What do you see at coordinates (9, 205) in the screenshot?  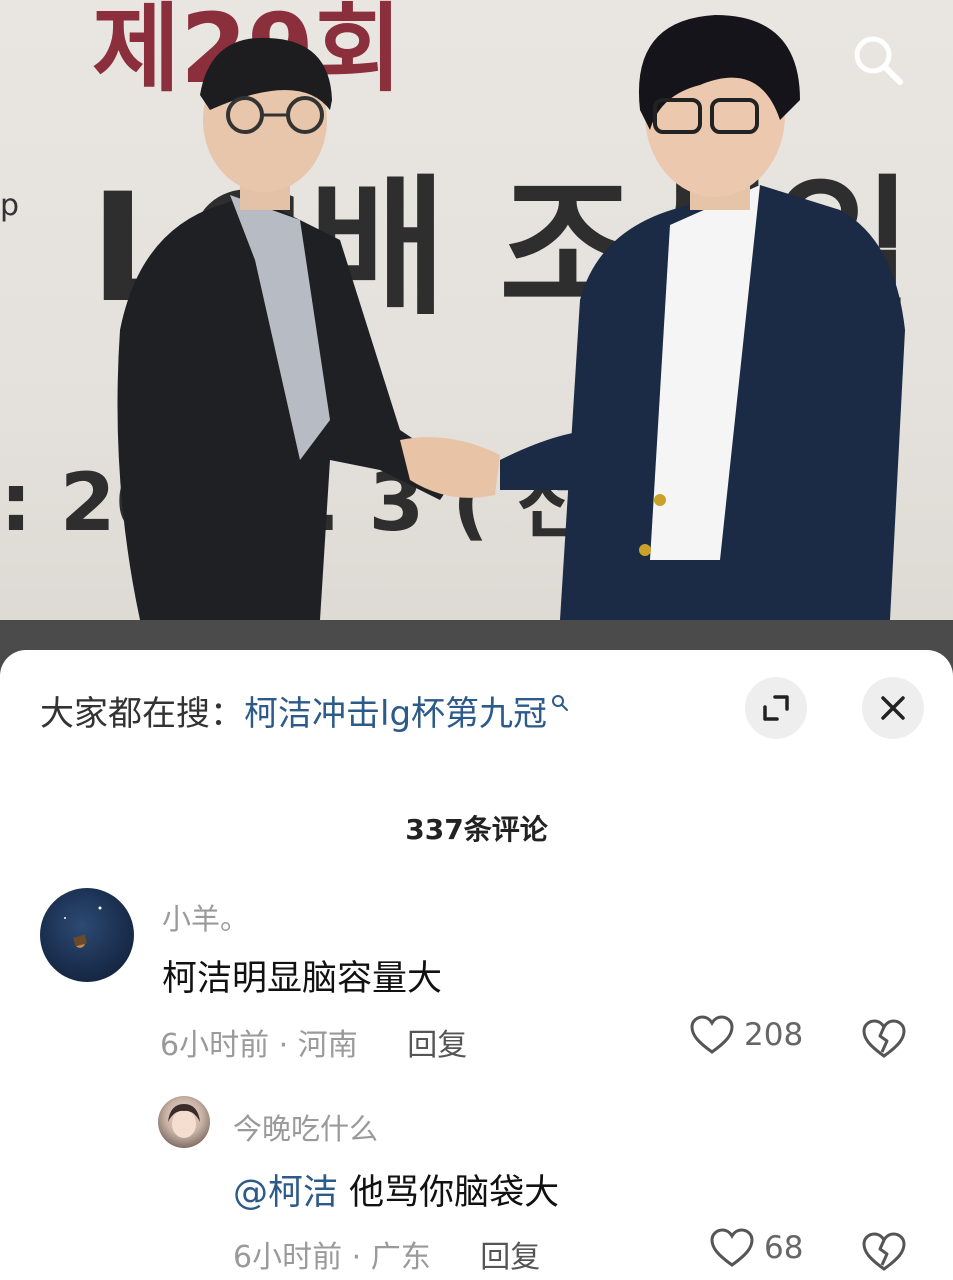 I see `backdrop-left-edge-text: p` at bounding box center [9, 205].